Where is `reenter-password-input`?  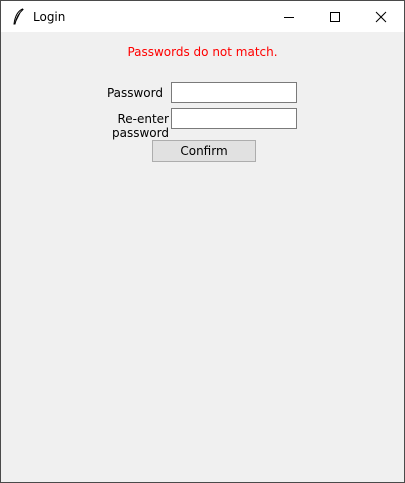
reenter-password-input is located at coordinates (234, 118).